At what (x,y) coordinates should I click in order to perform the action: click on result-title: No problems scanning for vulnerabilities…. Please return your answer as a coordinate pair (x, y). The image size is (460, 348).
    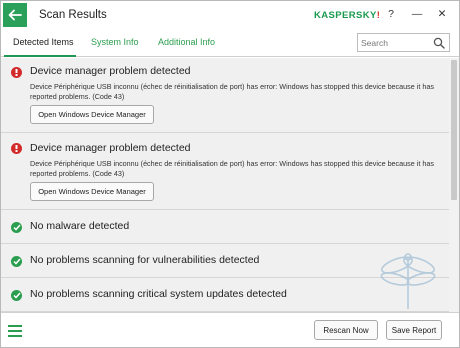
    Looking at the image, I should click on (145, 260).